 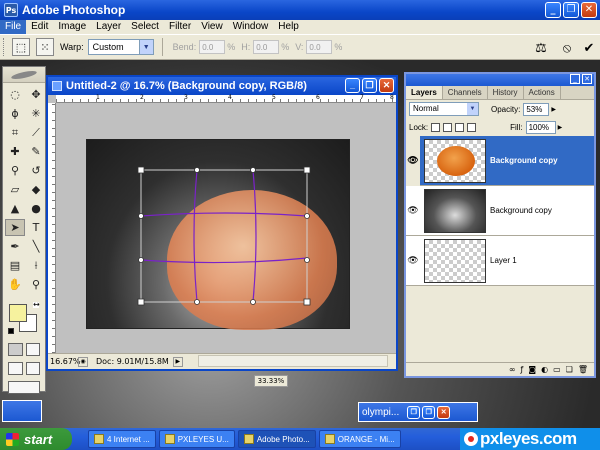 I want to click on new-layer-icon: ❏, so click(x=569, y=369).